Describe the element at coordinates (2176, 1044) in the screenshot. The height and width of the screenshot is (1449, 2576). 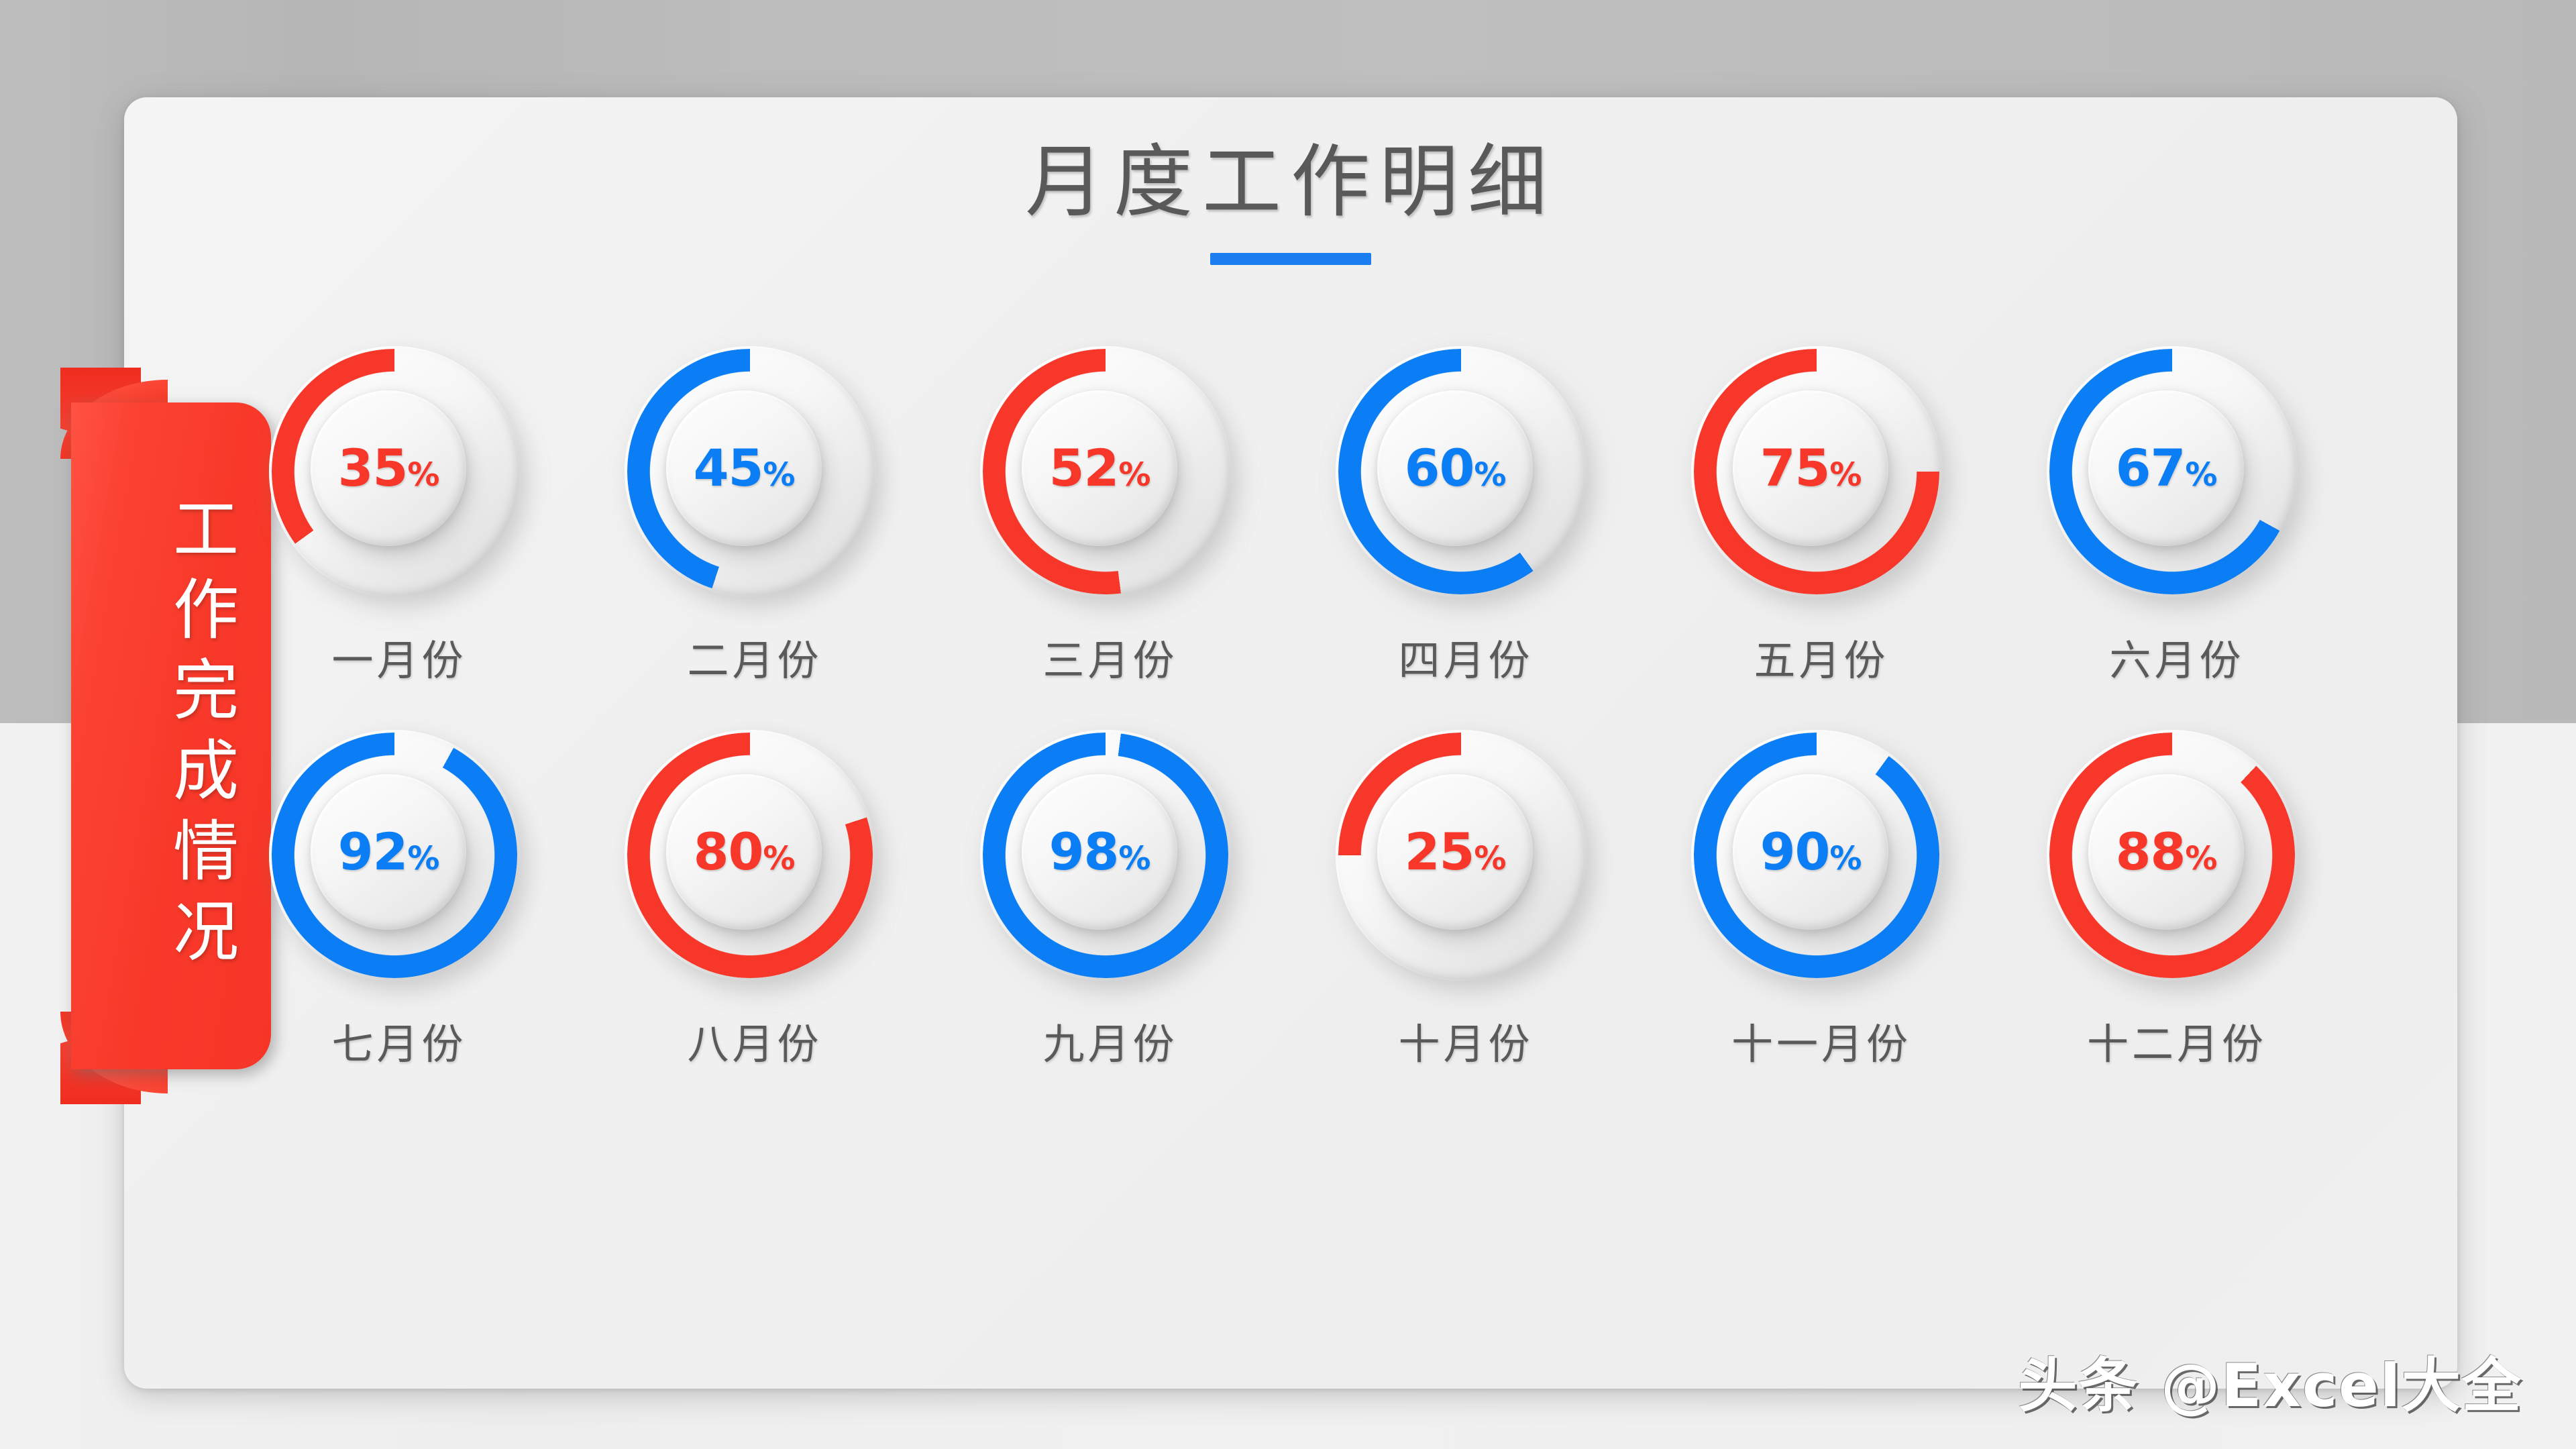
I see `month-label: 十二月份` at that location.